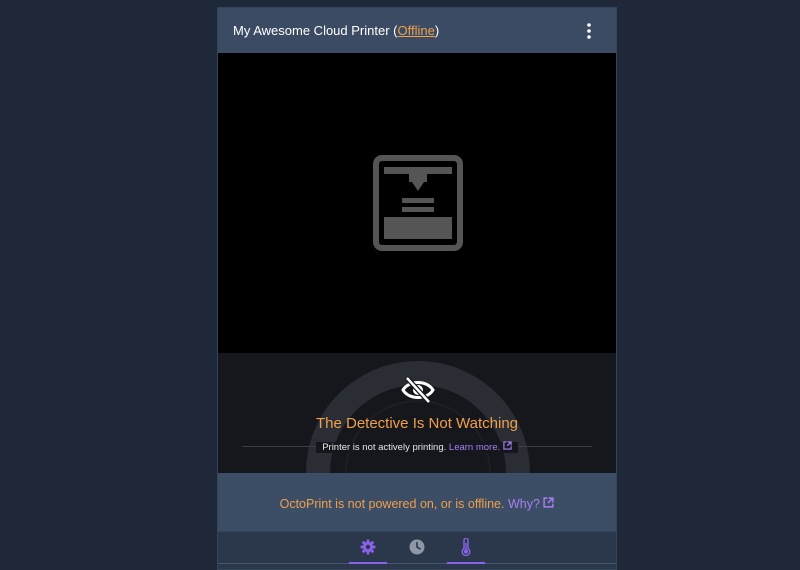 This screenshot has width=800, height=570. I want to click on detective-title: The Detective Is Not Watching, so click(417, 423).